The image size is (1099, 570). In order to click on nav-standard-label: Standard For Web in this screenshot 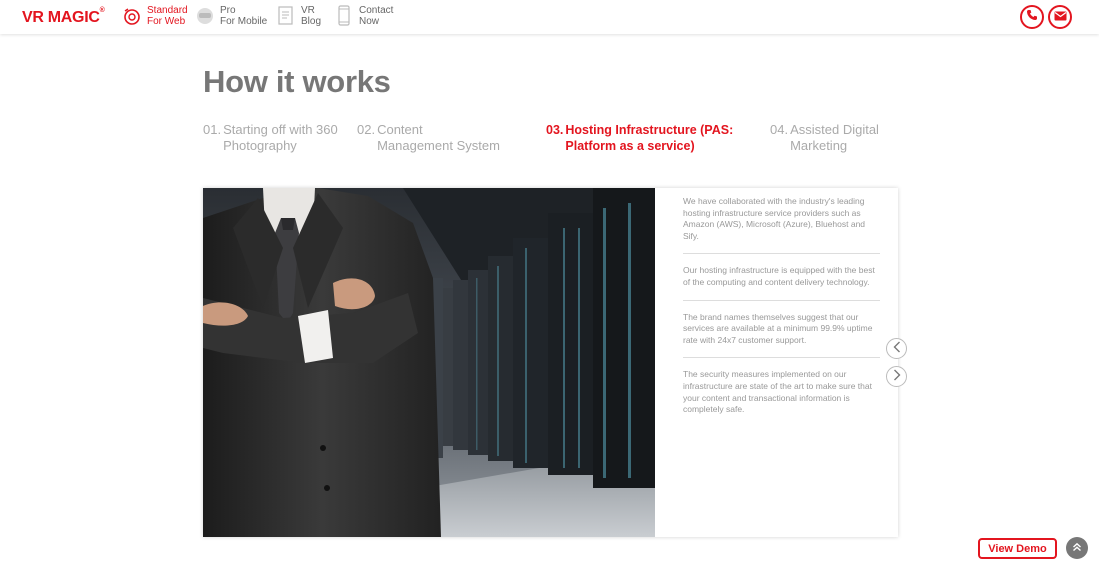, I will do `click(167, 16)`.